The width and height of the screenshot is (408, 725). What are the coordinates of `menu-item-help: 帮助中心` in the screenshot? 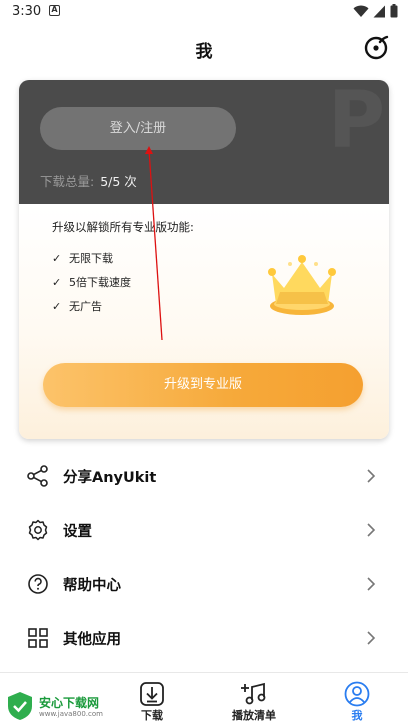 It's located at (204, 584).